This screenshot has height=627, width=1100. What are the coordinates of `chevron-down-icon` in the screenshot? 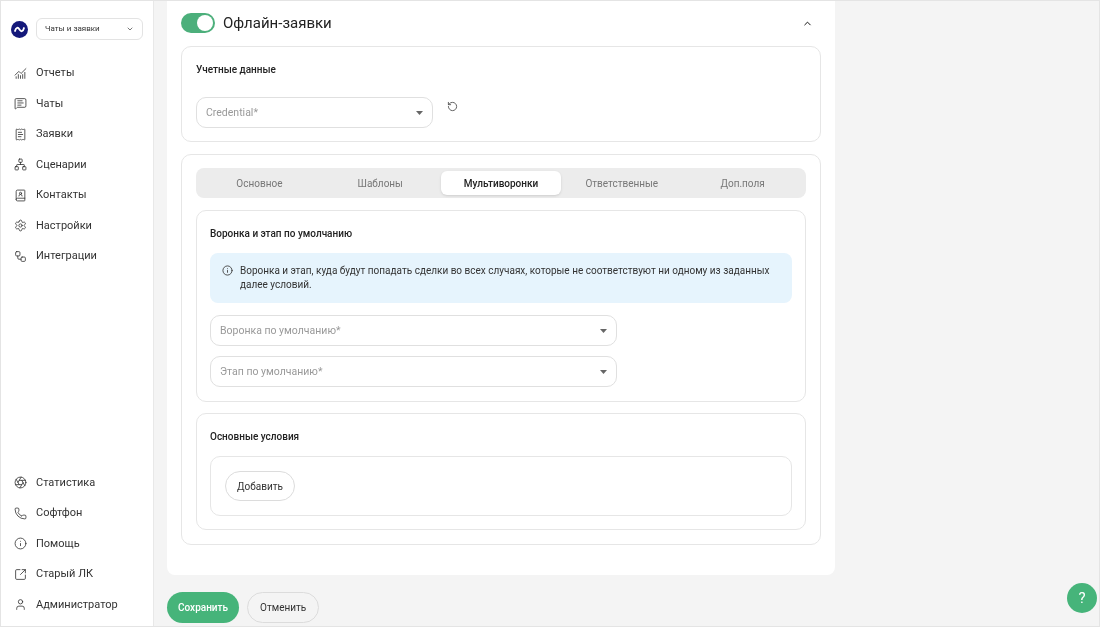 It's located at (130, 29).